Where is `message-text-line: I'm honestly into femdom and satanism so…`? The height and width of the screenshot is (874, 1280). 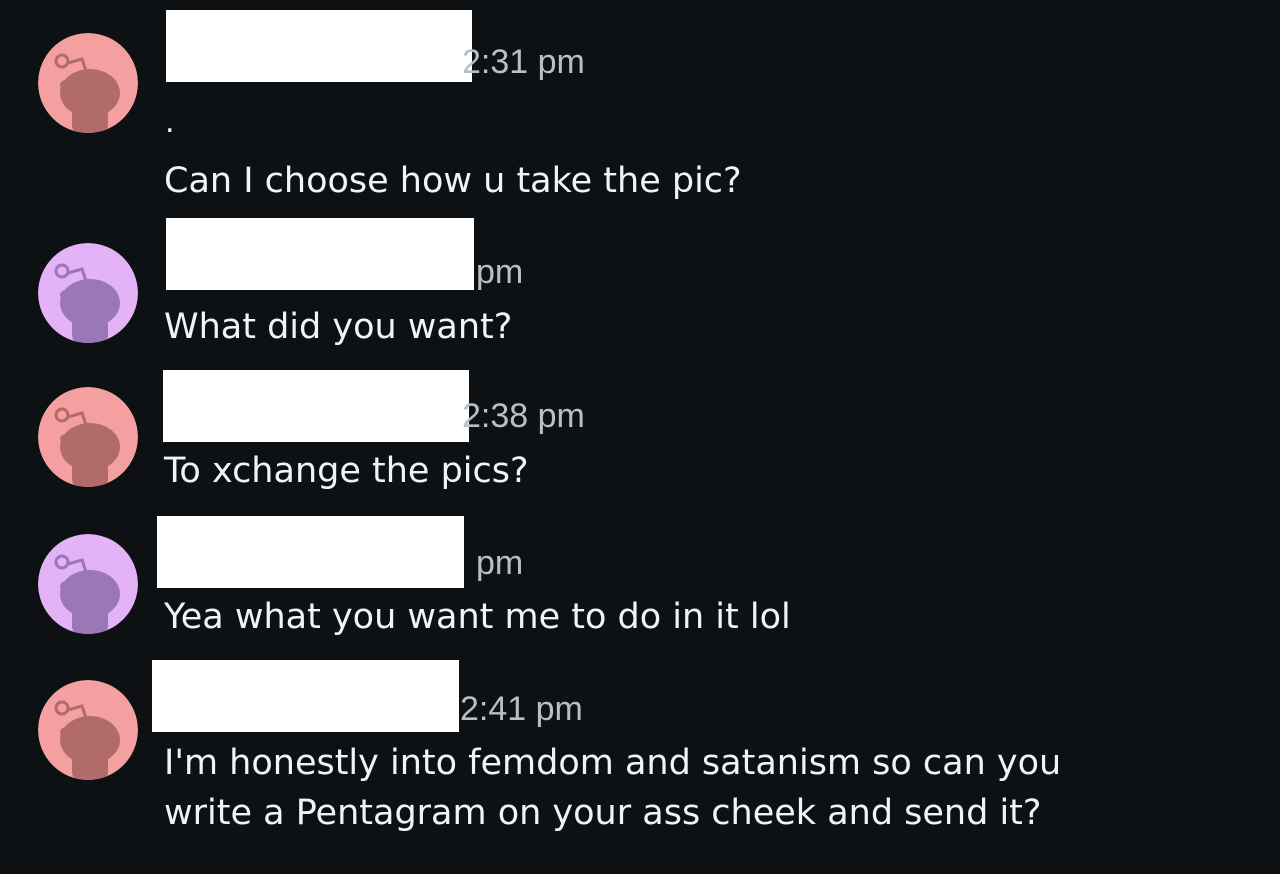 message-text-line: I'm honestly into femdom and satanism so… is located at coordinates (613, 763).